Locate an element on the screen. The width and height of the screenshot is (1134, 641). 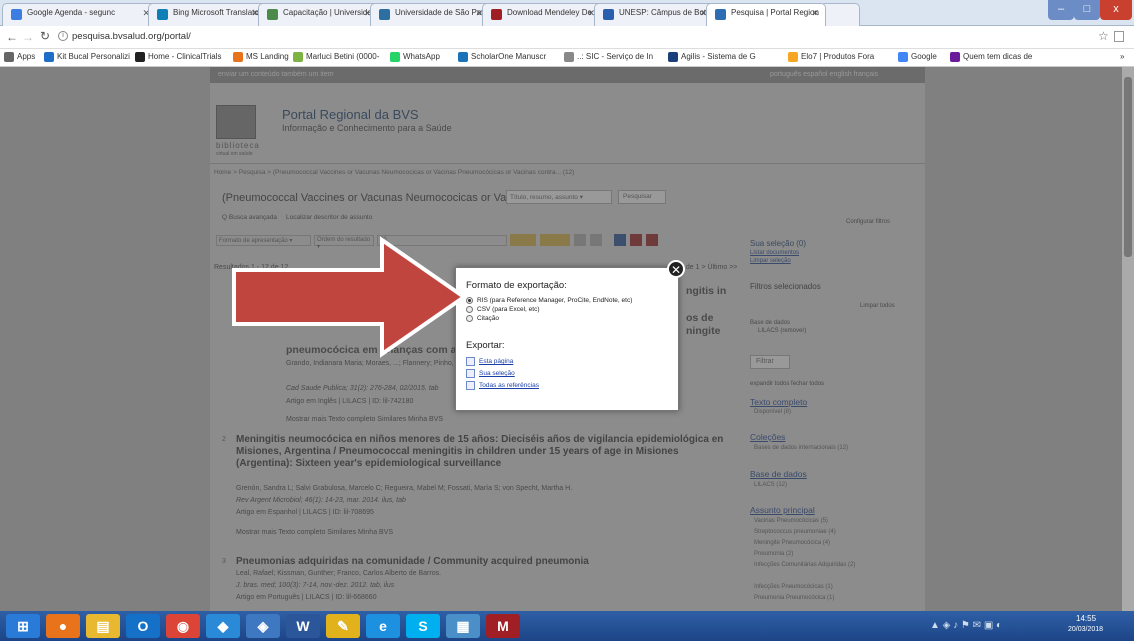
facet-item: Meningite Pneumocócica (4) is located at coordinates (792, 543).